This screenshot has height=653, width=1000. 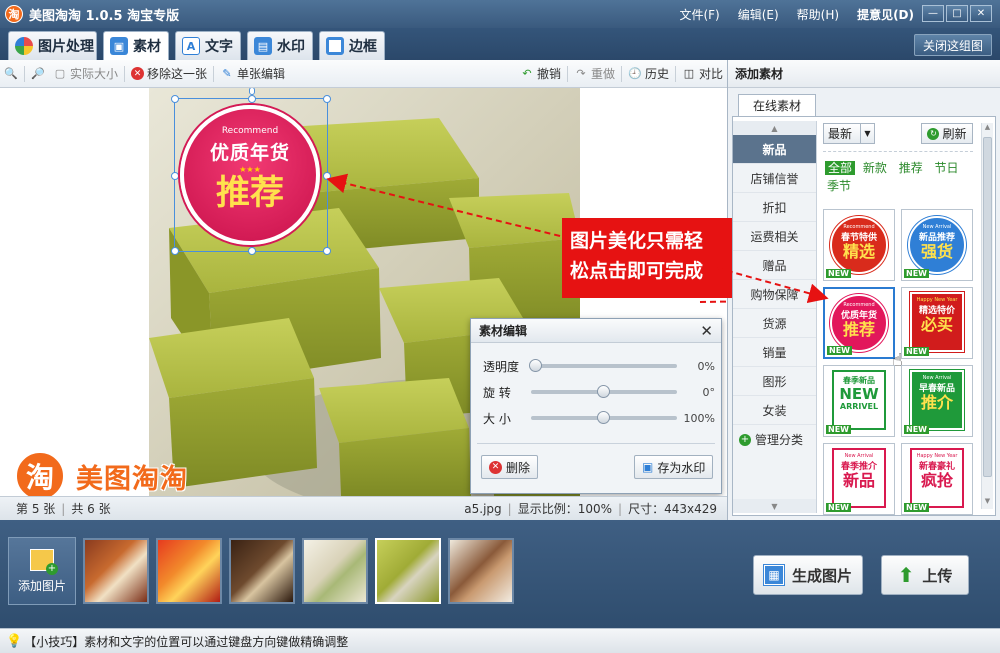 I want to click on material-item-selected: Recommend 优质年货 推荐 NEW ☝, so click(x=863, y=329).